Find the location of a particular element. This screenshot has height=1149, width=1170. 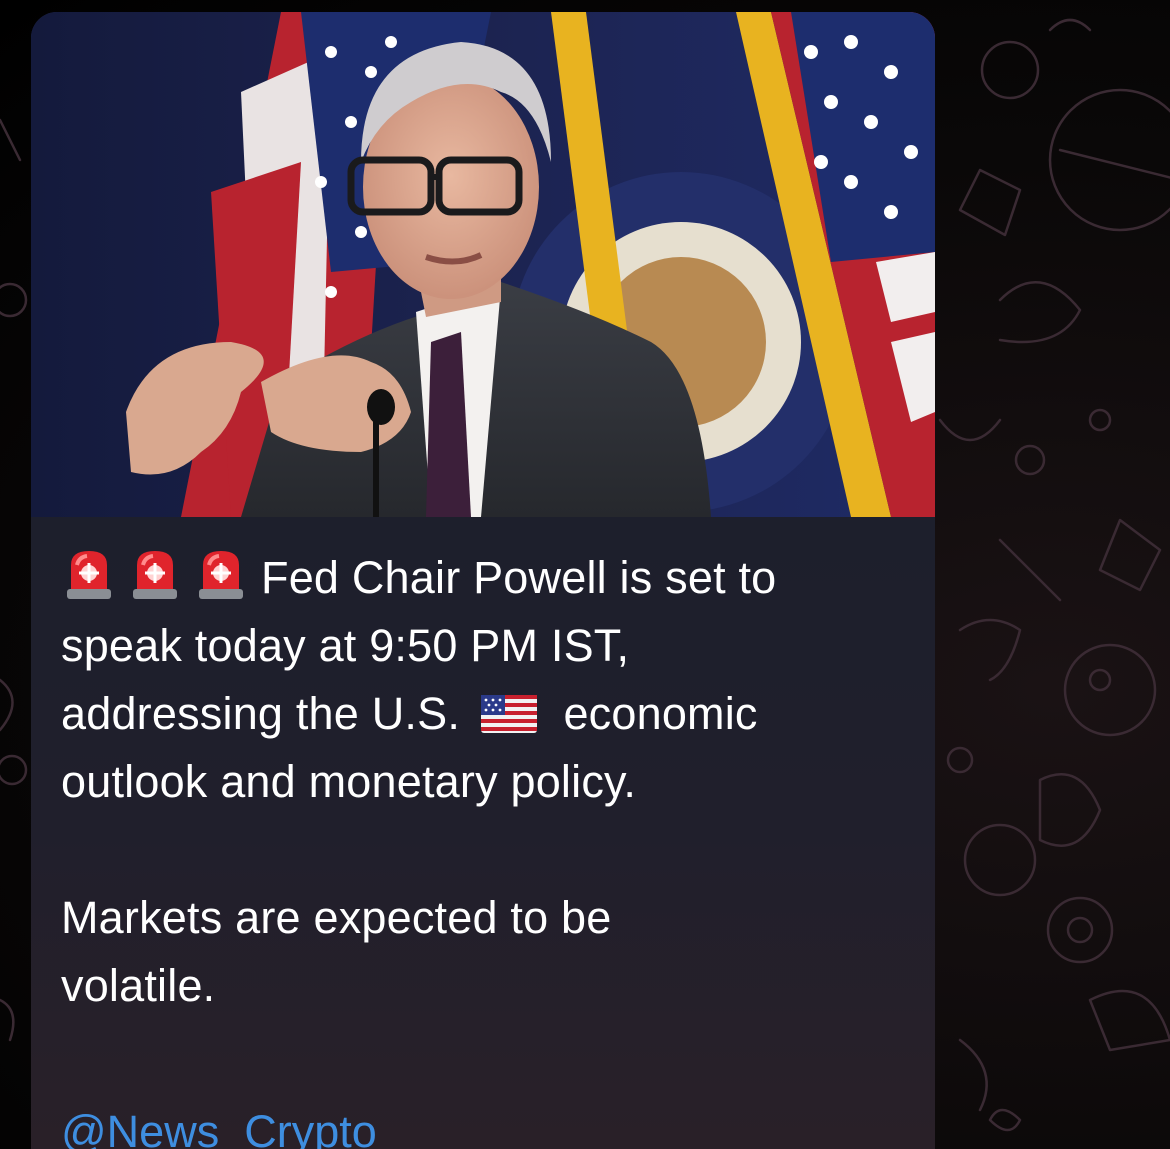

caption-line: economic is located at coordinates (660, 713).